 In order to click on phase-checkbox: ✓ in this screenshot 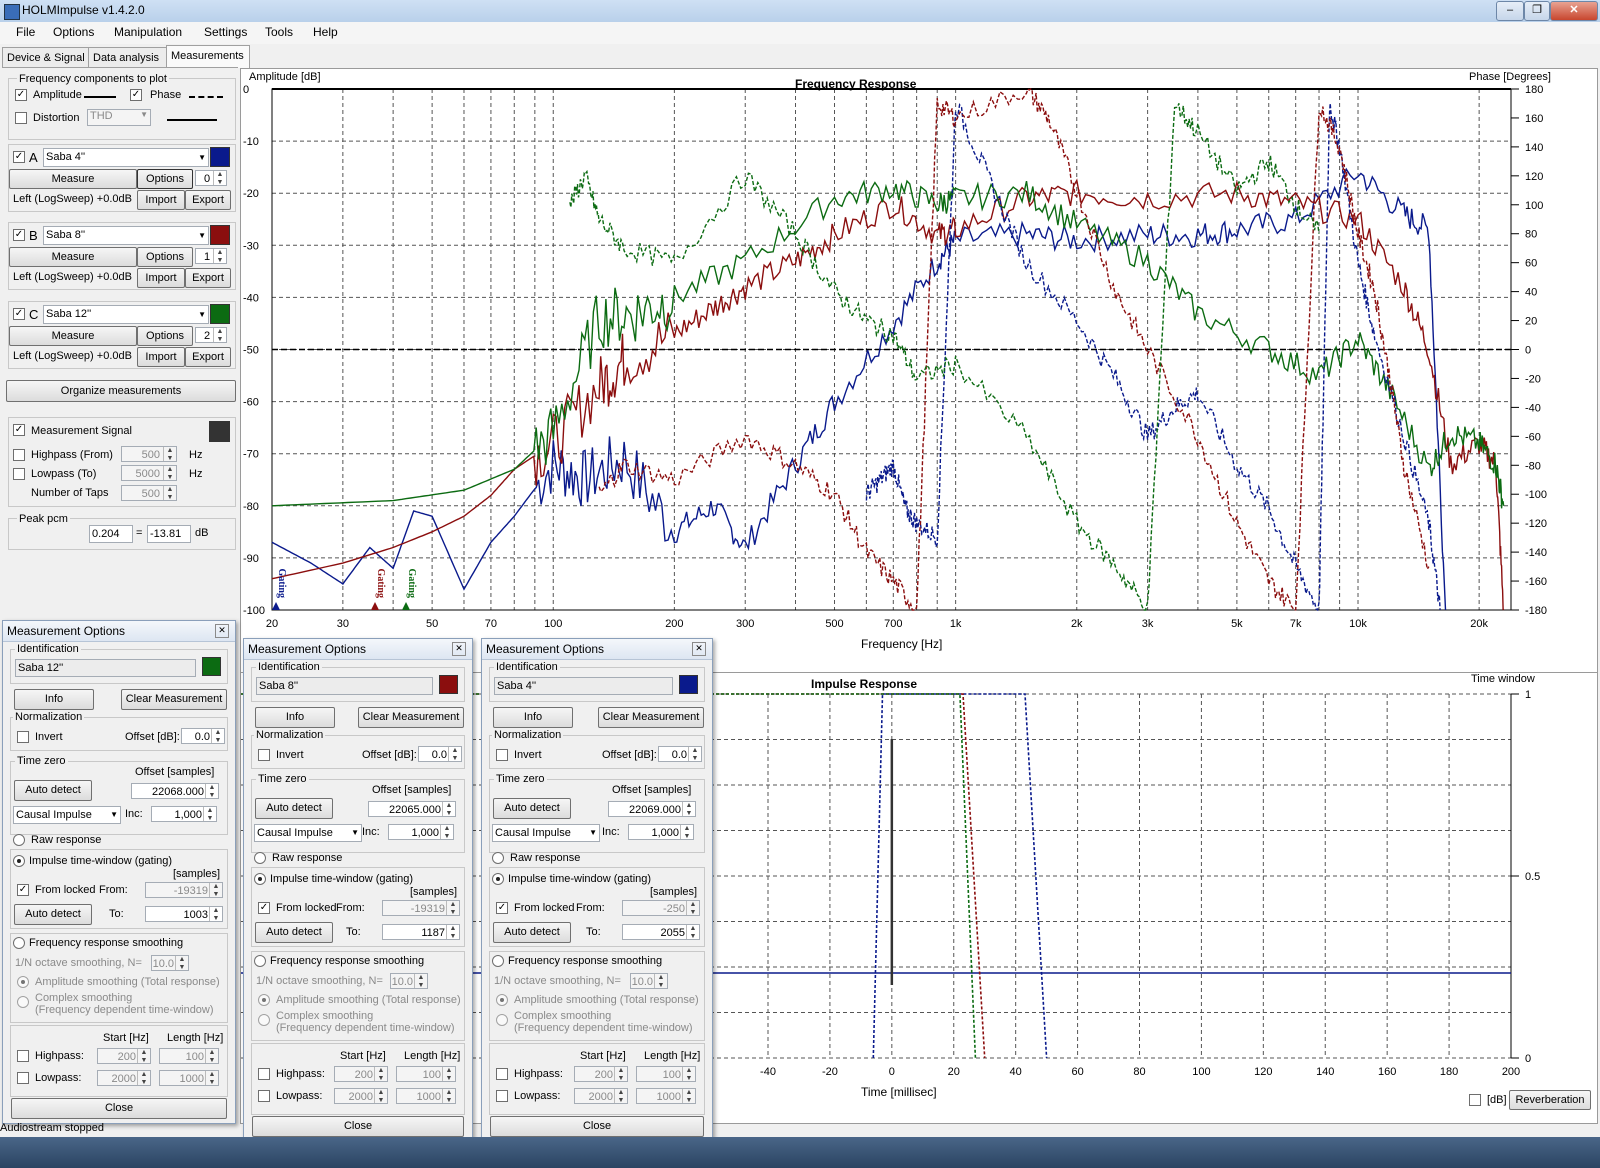, I will do `click(136, 95)`.